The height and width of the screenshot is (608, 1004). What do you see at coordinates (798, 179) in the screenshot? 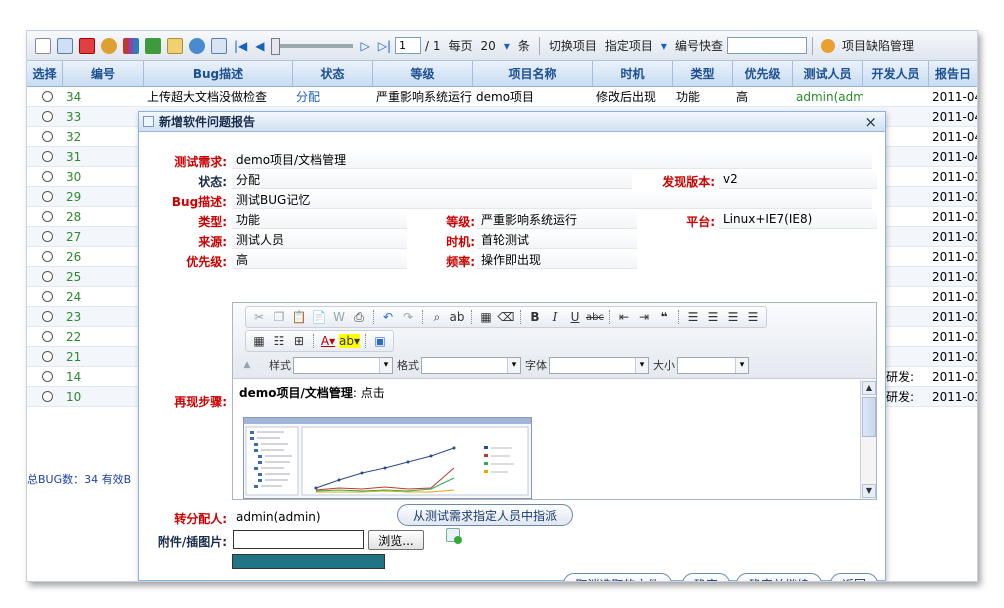
I see `found-version-field: v2` at bounding box center [798, 179].